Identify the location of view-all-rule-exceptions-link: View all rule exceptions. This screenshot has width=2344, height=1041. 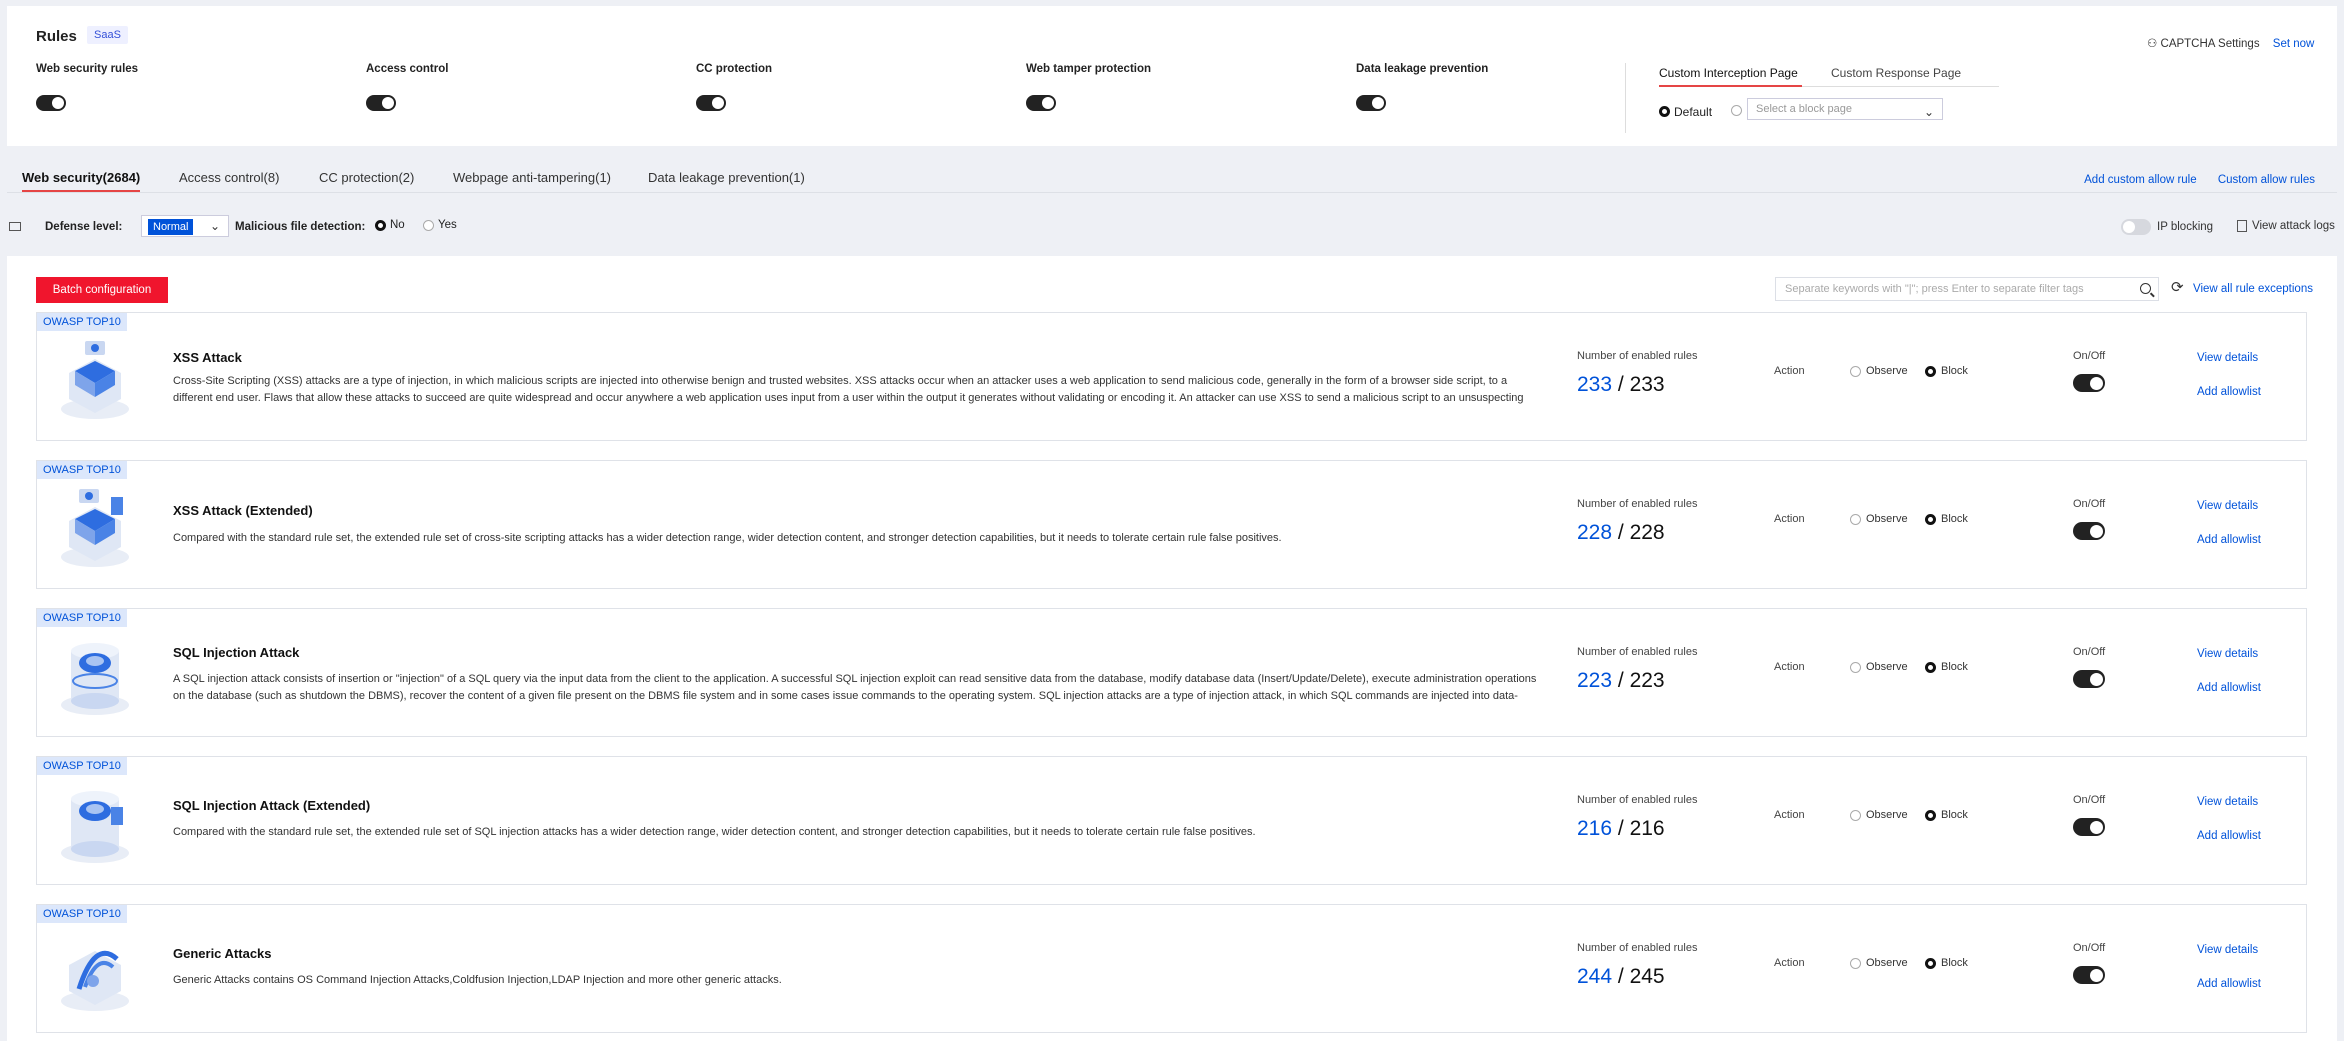
(2253, 289).